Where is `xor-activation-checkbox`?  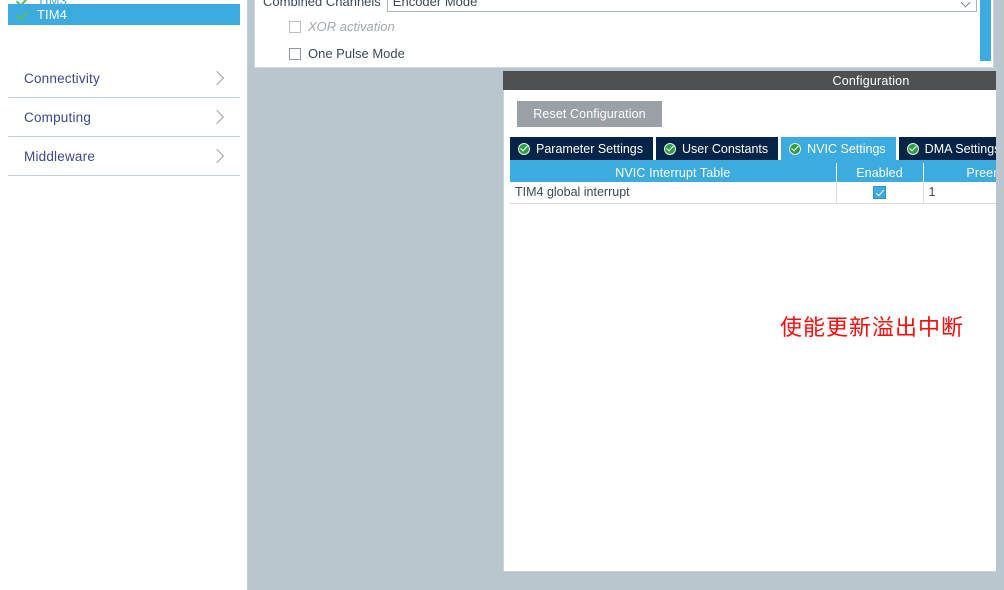 xor-activation-checkbox is located at coordinates (295, 26).